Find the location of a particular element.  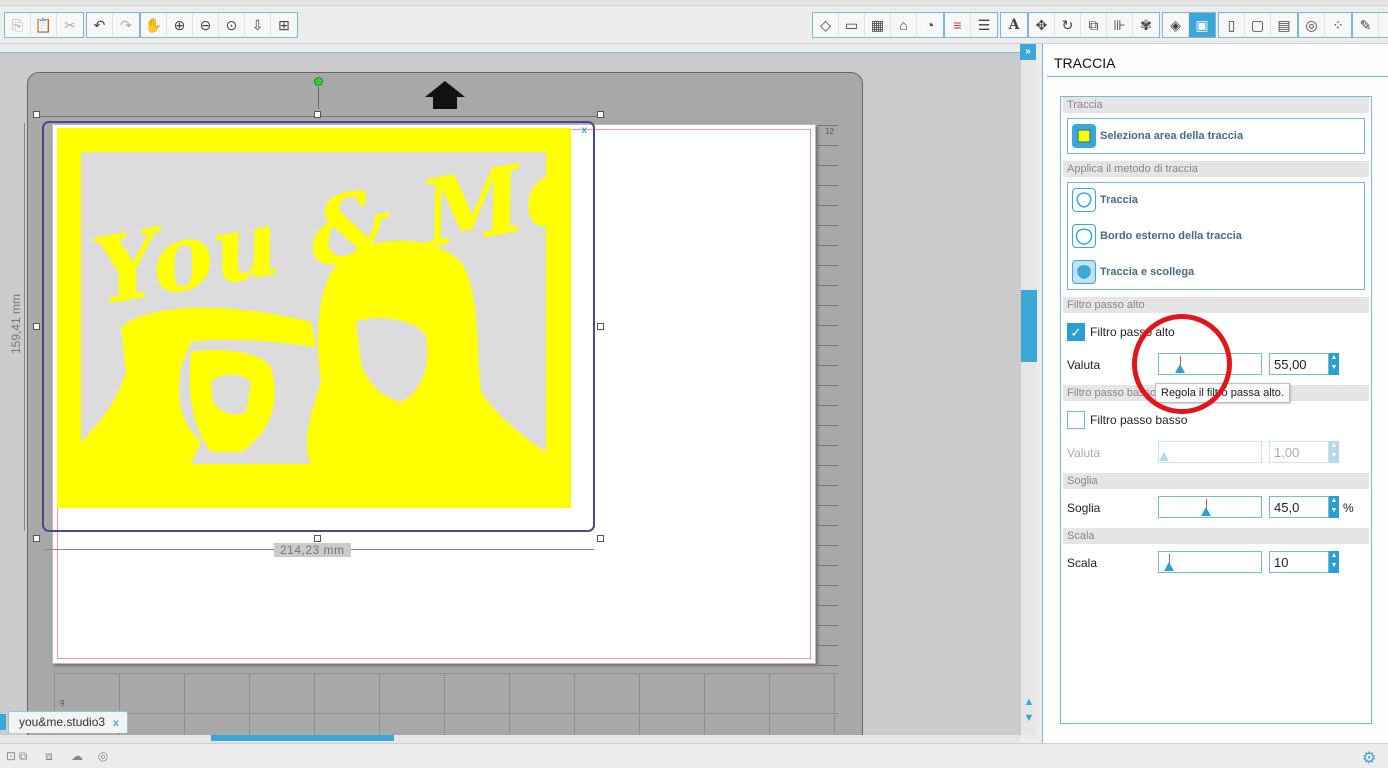

print-cut-icon: ▯ is located at coordinates (1232, 25).